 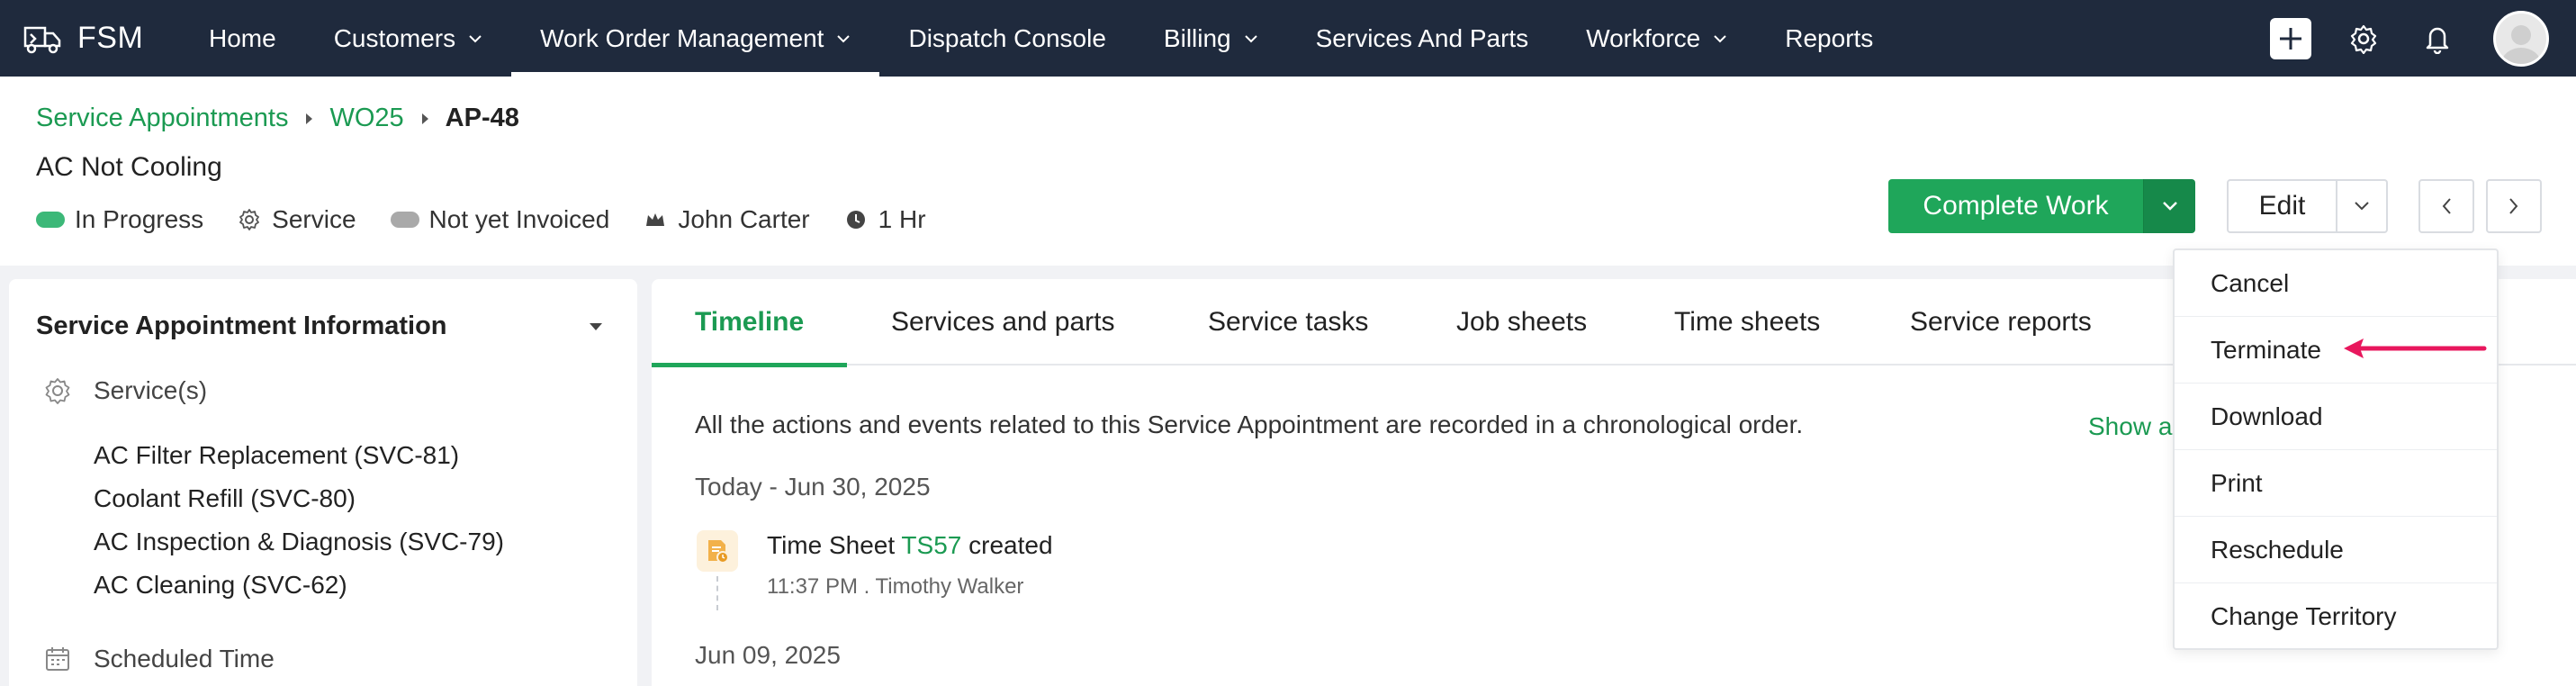 What do you see at coordinates (831, 545) in the screenshot?
I see `entry-prefix: Time Sheet` at bounding box center [831, 545].